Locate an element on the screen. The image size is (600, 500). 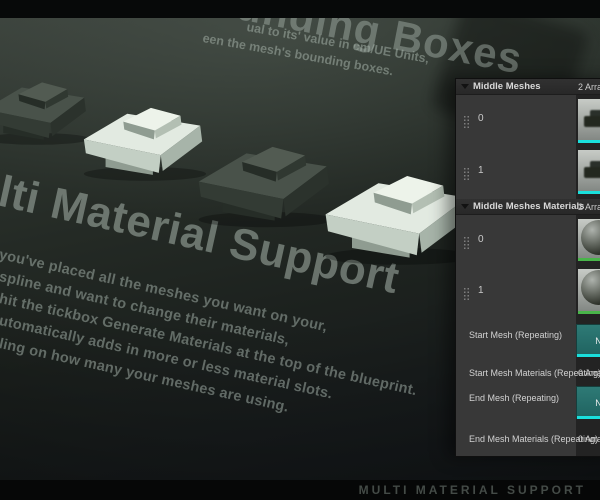
footer-bar: MULTI MATERIAL SUPPORT is located at coordinates (300, 490).